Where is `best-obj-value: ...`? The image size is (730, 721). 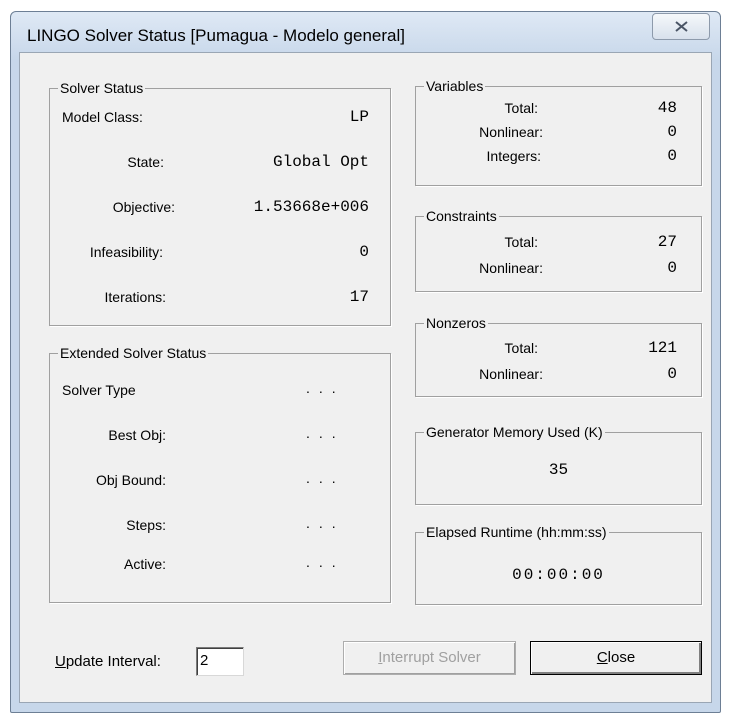 best-obj-value: ... is located at coordinates (325, 433).